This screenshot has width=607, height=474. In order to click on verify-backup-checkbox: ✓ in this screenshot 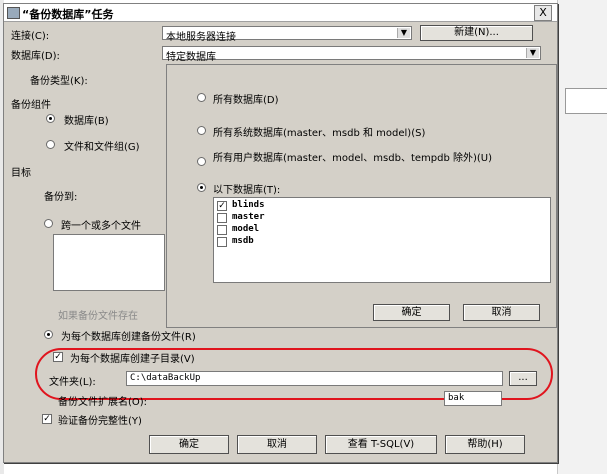, I will do `click(47, 419)`.